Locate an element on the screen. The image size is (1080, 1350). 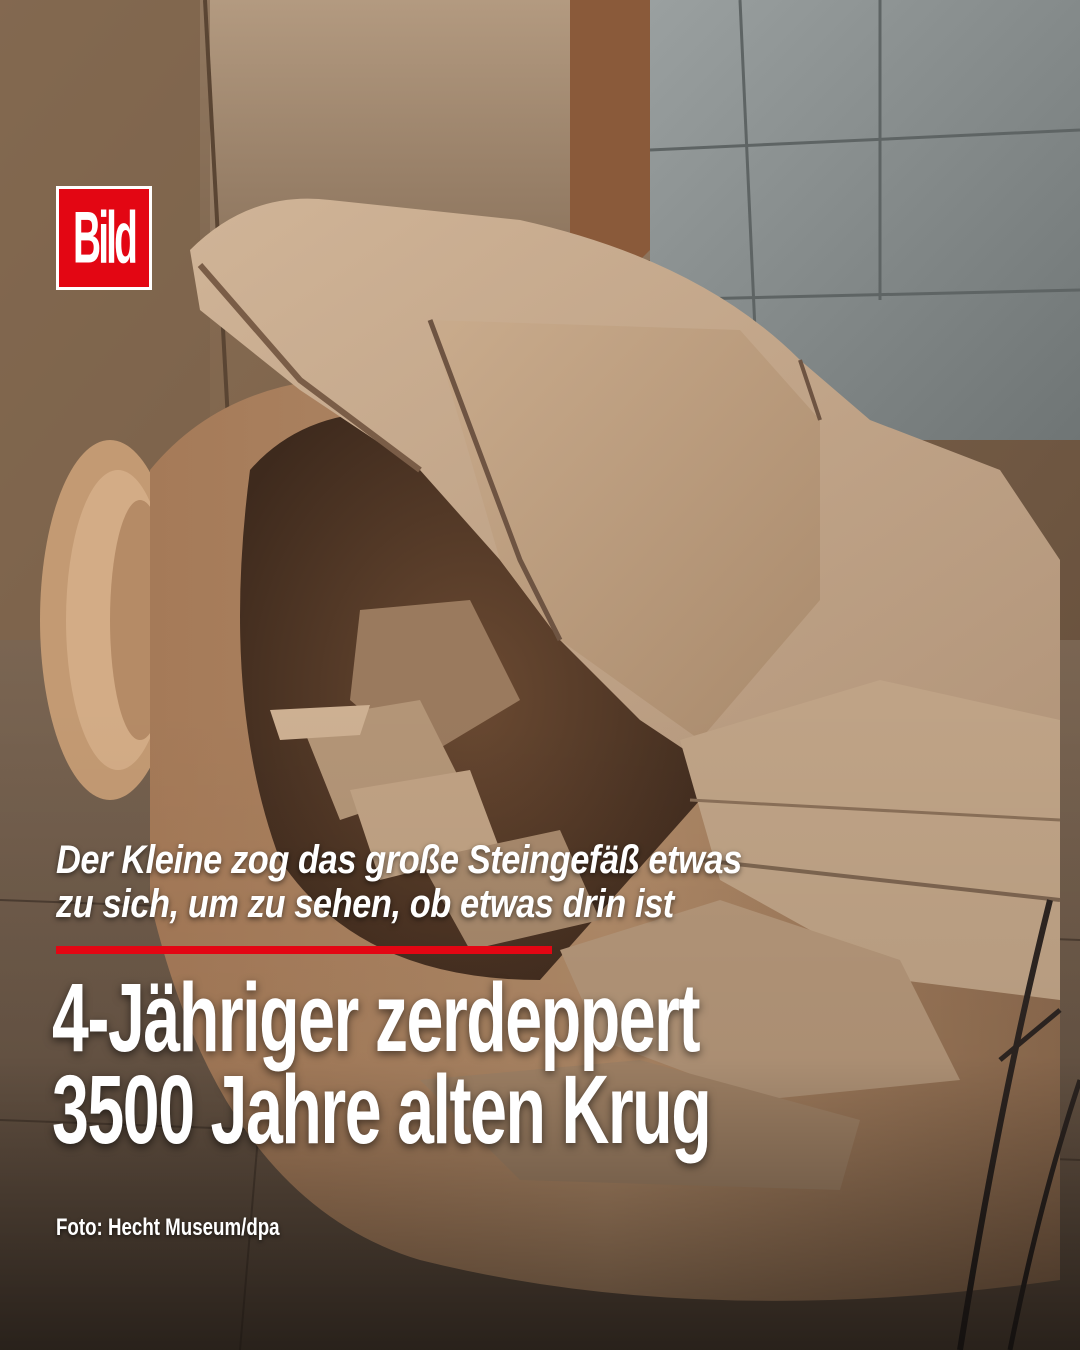
bild-logo-text: Bild is located at coordinates (105, 238).